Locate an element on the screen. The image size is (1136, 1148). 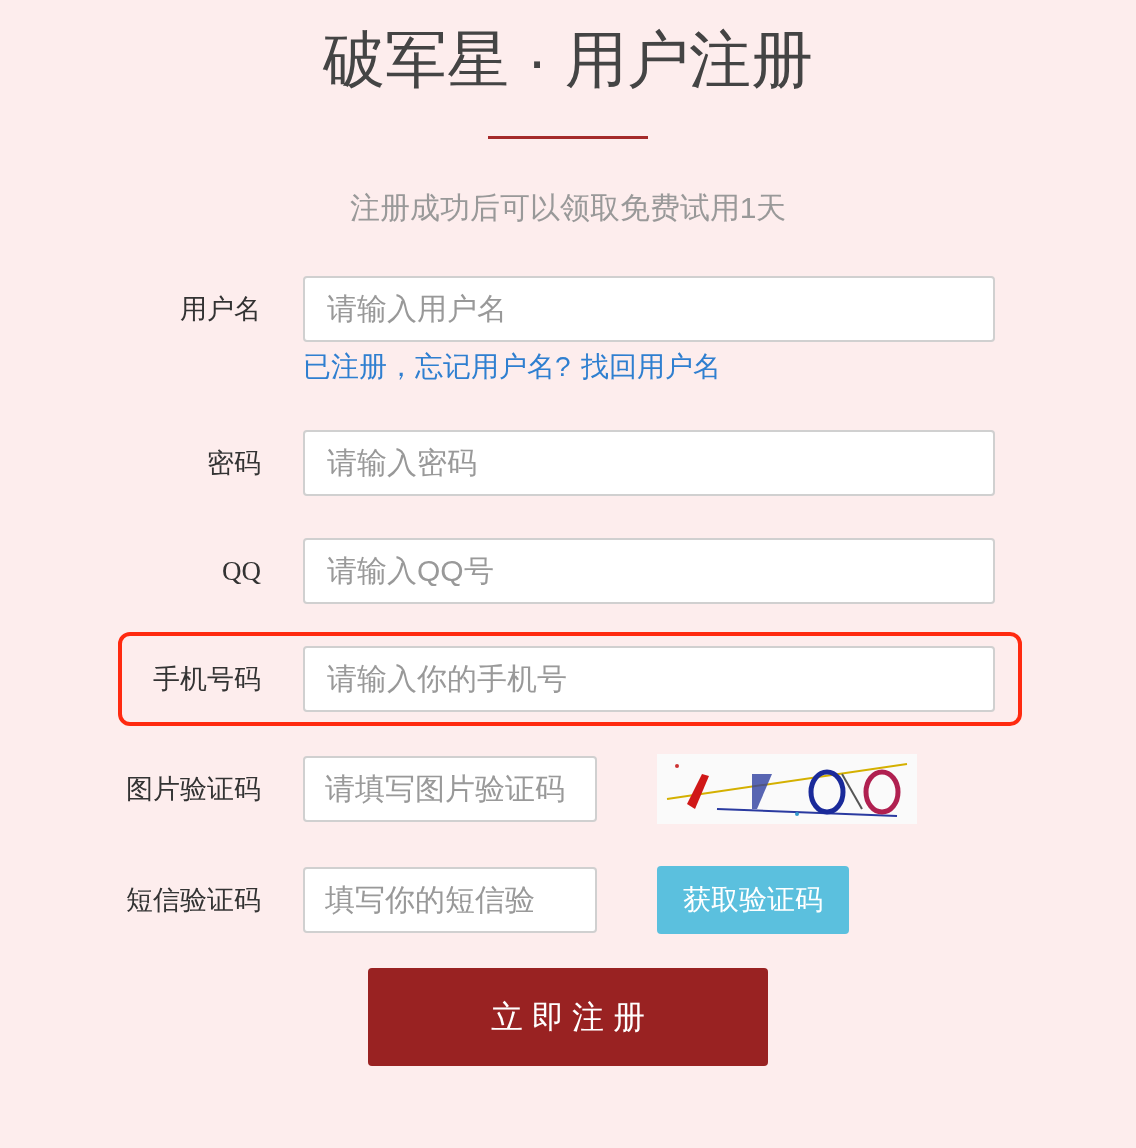
input-field: 填写你的短信验 is located at coordinates (450, 900).